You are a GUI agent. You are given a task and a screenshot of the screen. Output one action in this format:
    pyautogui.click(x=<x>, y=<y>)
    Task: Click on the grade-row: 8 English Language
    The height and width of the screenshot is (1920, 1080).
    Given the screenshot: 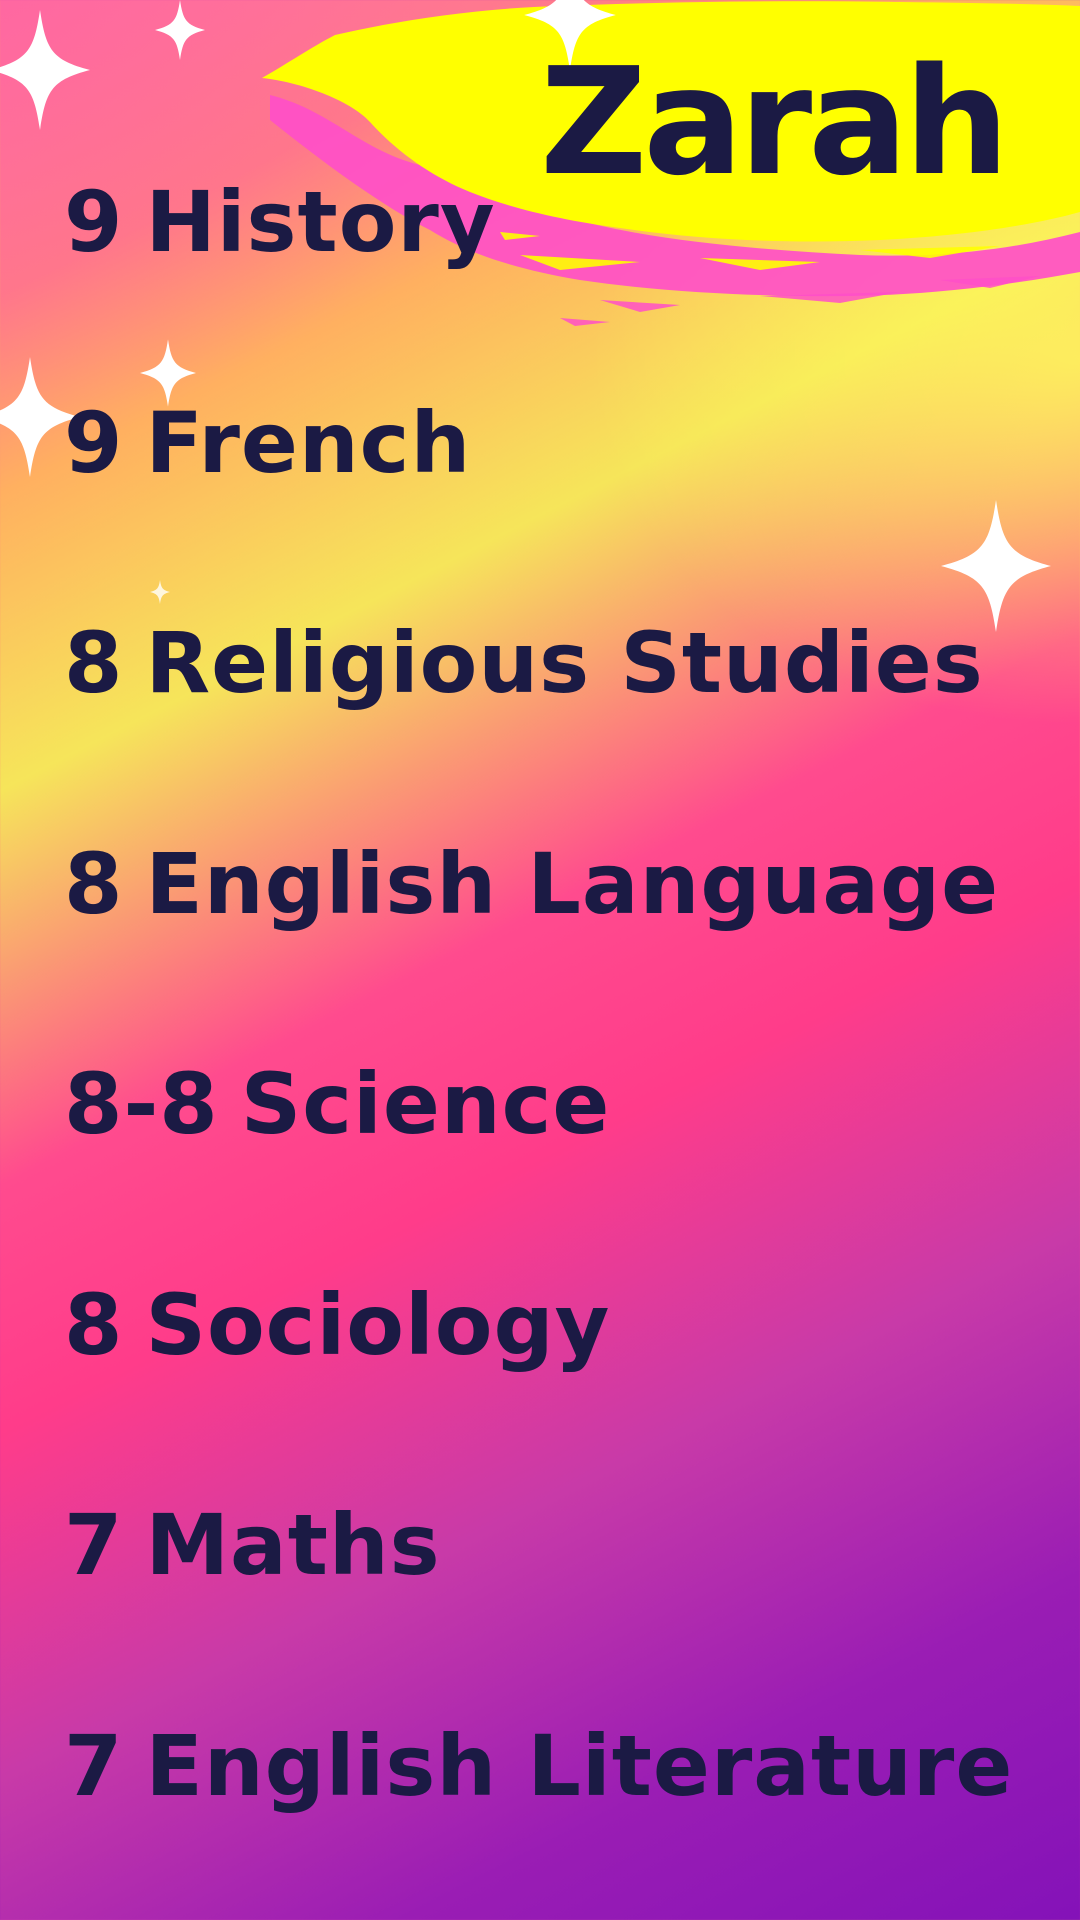 What is the action you would take?
    pyautogui.click(x=538, y=944)
    